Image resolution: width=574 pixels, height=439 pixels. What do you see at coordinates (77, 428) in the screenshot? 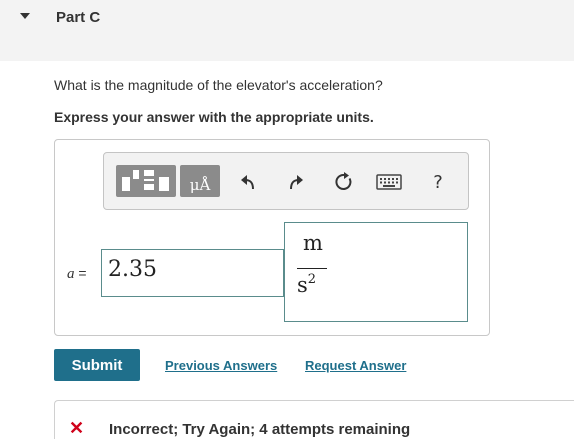
I see `x-icon: ✕` at bounding box center [77, 428].